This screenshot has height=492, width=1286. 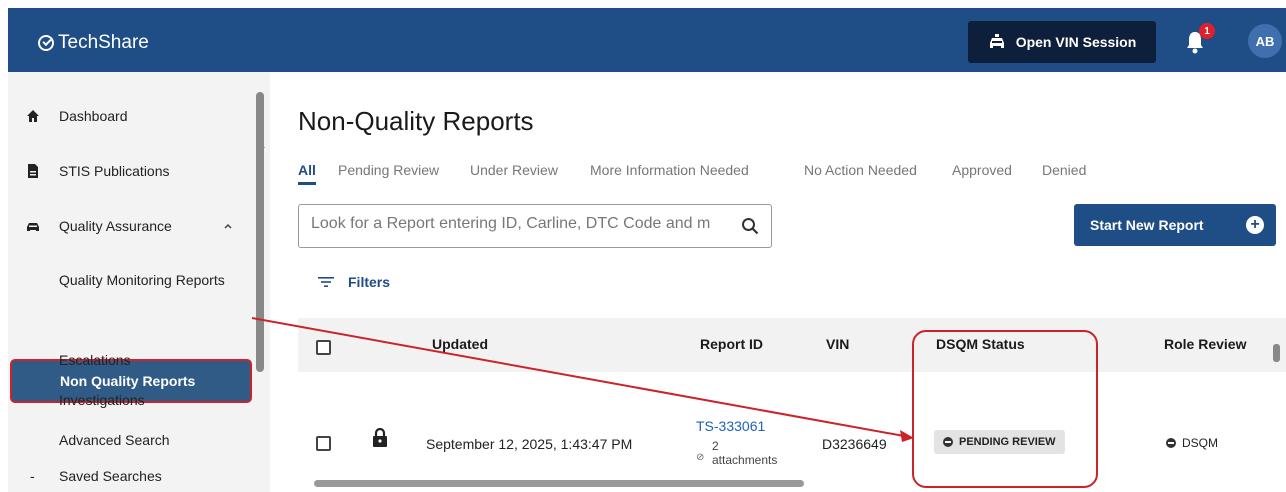 I want to click on start-button-label: Start New Report, so click(x=1147, y=225).